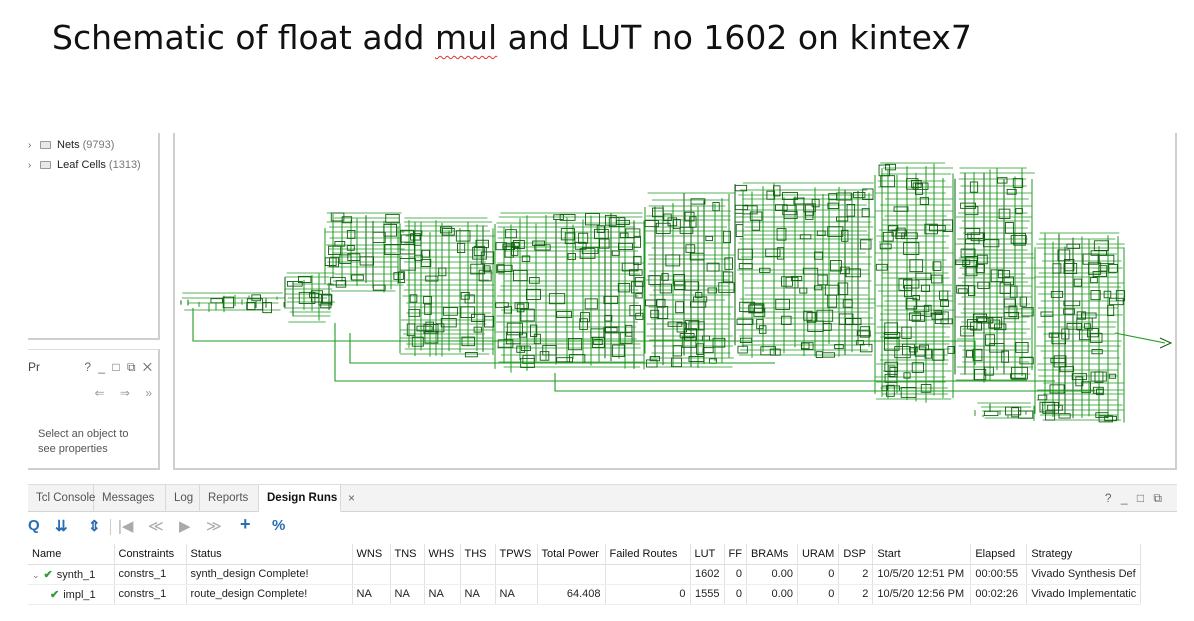 This screenshot has width=1194, height=621. I want to click on cell-name: ⌄ ✔ synth_1, so click(71, 574).